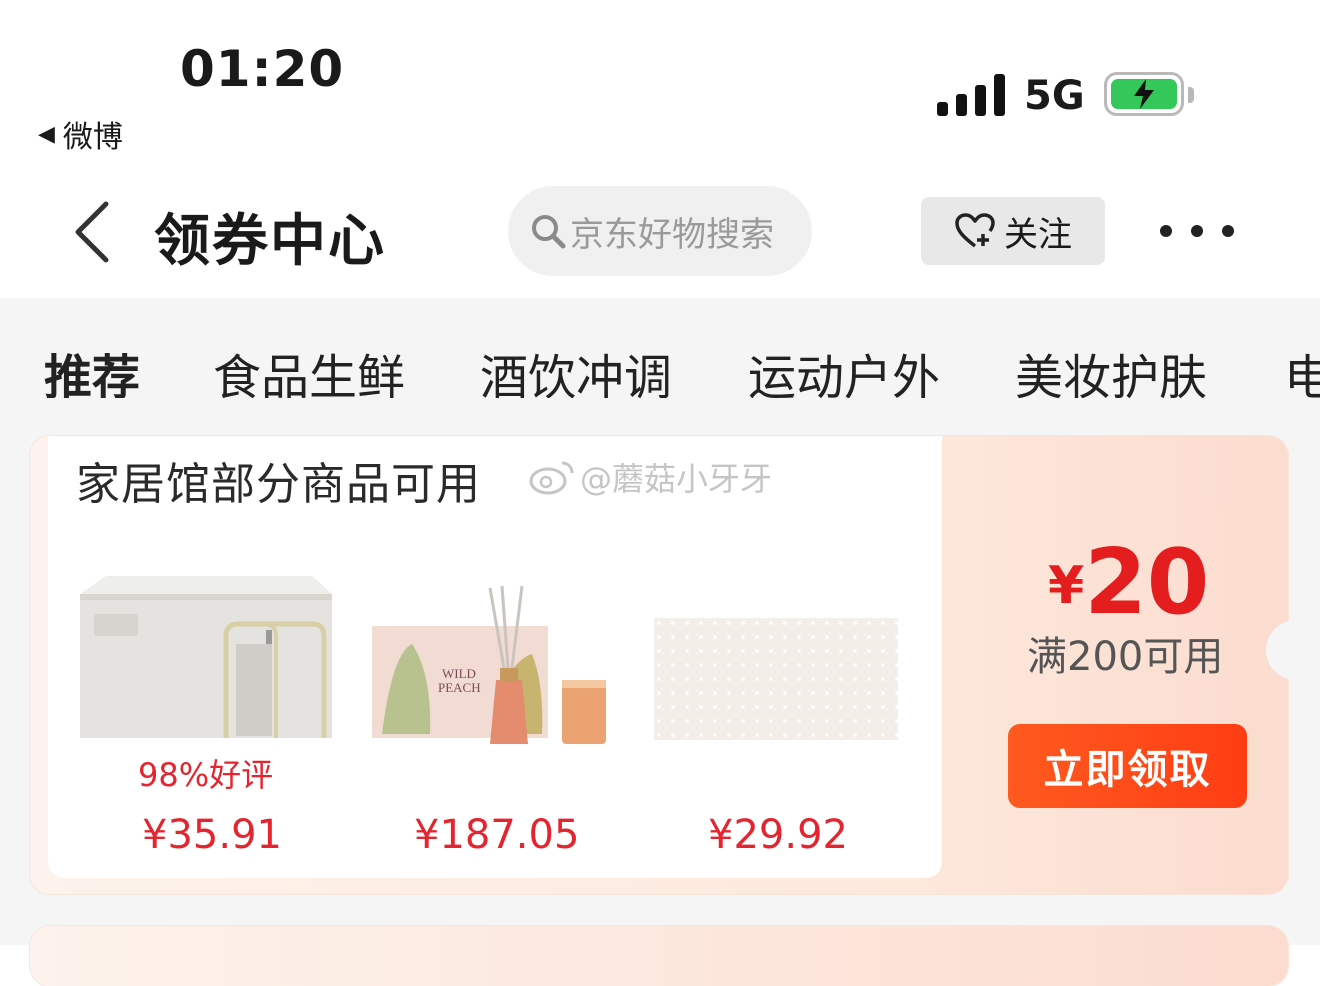  What do you see at coordinates (778, 835) in the screenshot?
I see `product-price: ¥29.92` at bounding box center [778, 835].